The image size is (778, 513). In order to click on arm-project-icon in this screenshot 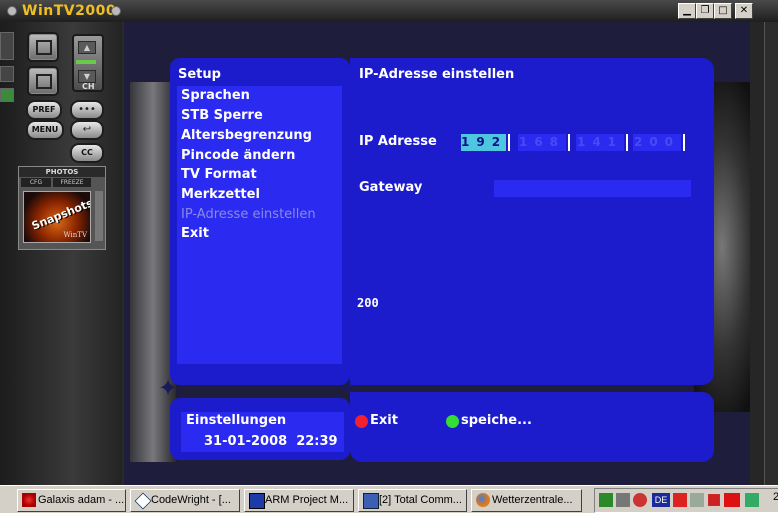, I will do `click(257, 501)`.